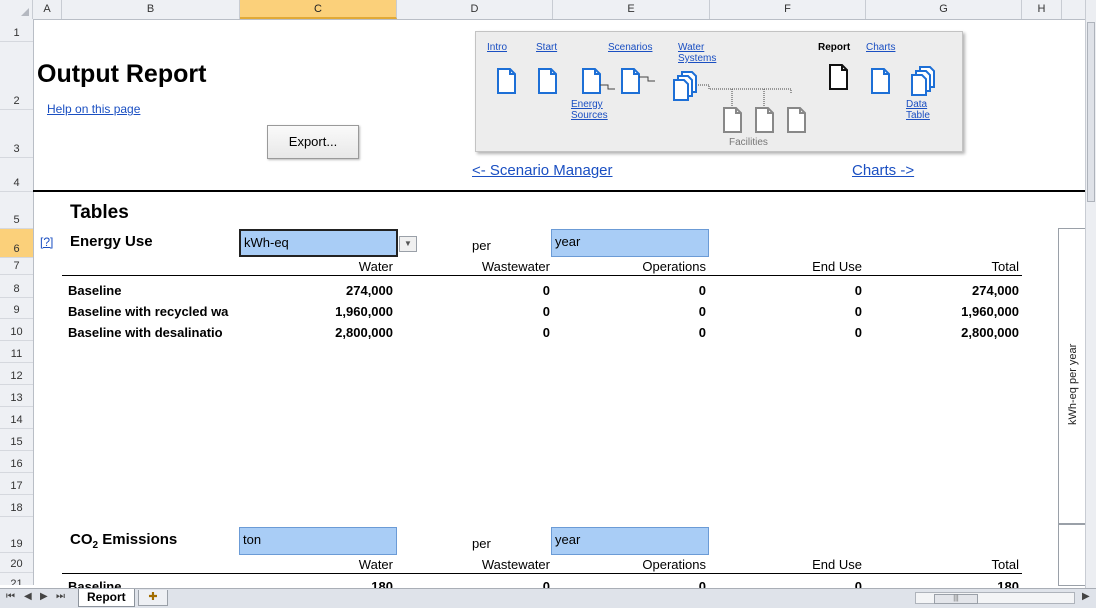  I want to click on column-header-f: F, so click(788, 9).